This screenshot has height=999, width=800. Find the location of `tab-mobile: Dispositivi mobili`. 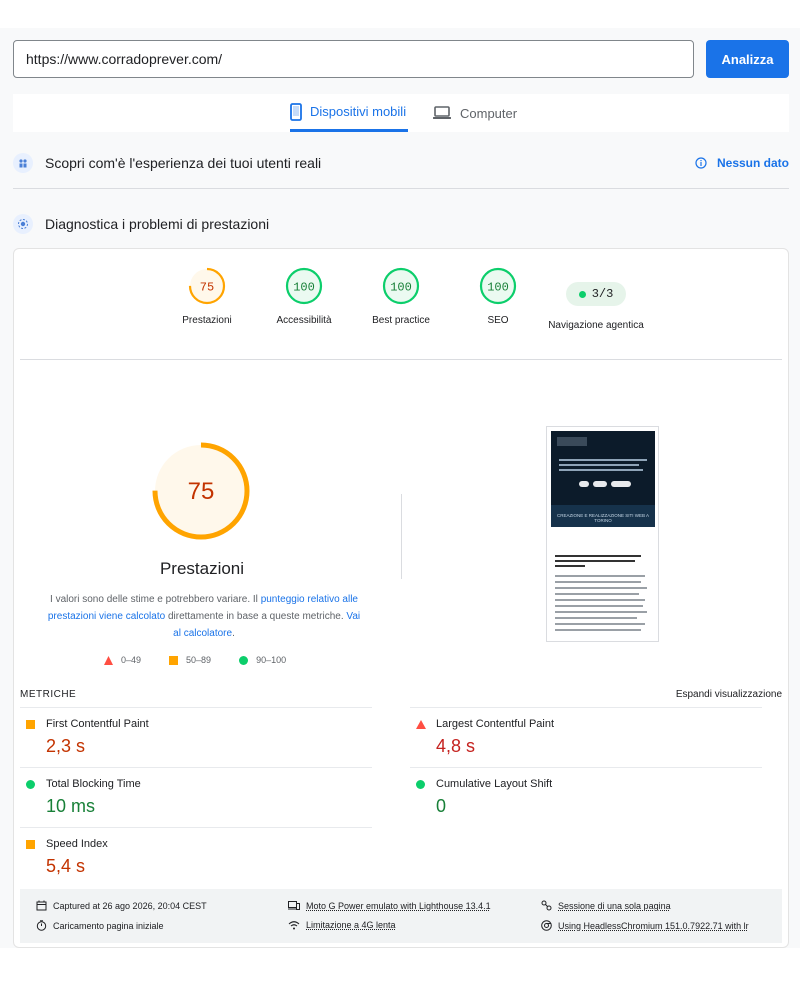

tab-mobile: Dispositivi mobili is located at coordinates (349, 113).